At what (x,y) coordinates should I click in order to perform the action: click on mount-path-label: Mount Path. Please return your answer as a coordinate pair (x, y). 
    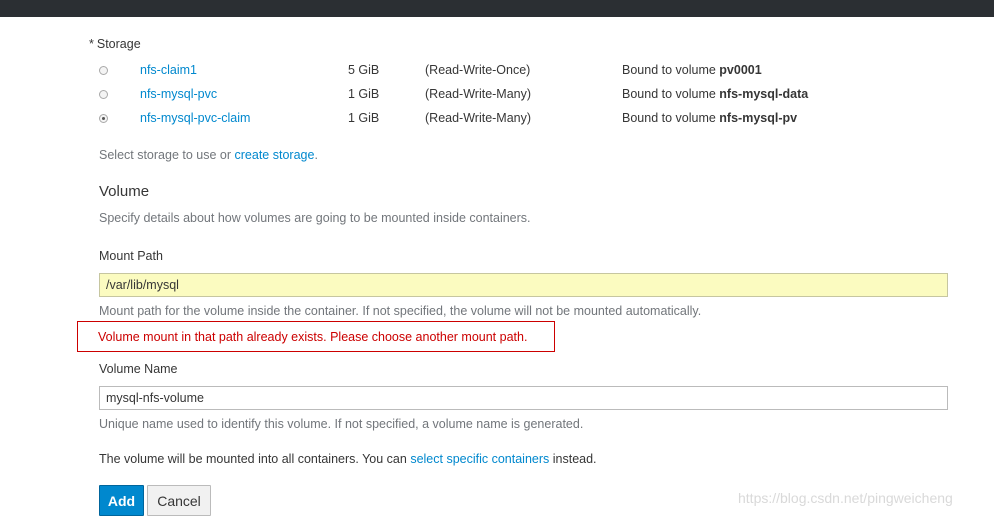
    Looking at the image, I should click on (131, 256).